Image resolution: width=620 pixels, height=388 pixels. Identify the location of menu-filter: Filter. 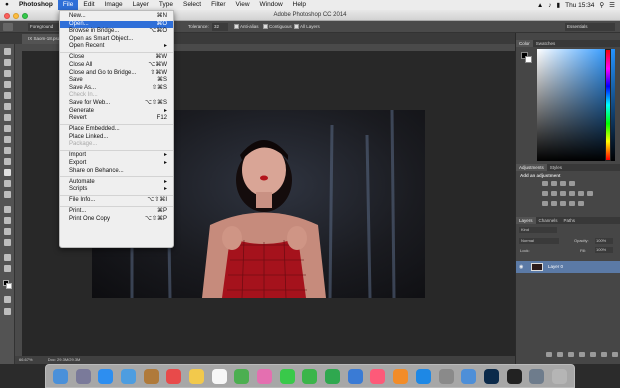
(218, 5).